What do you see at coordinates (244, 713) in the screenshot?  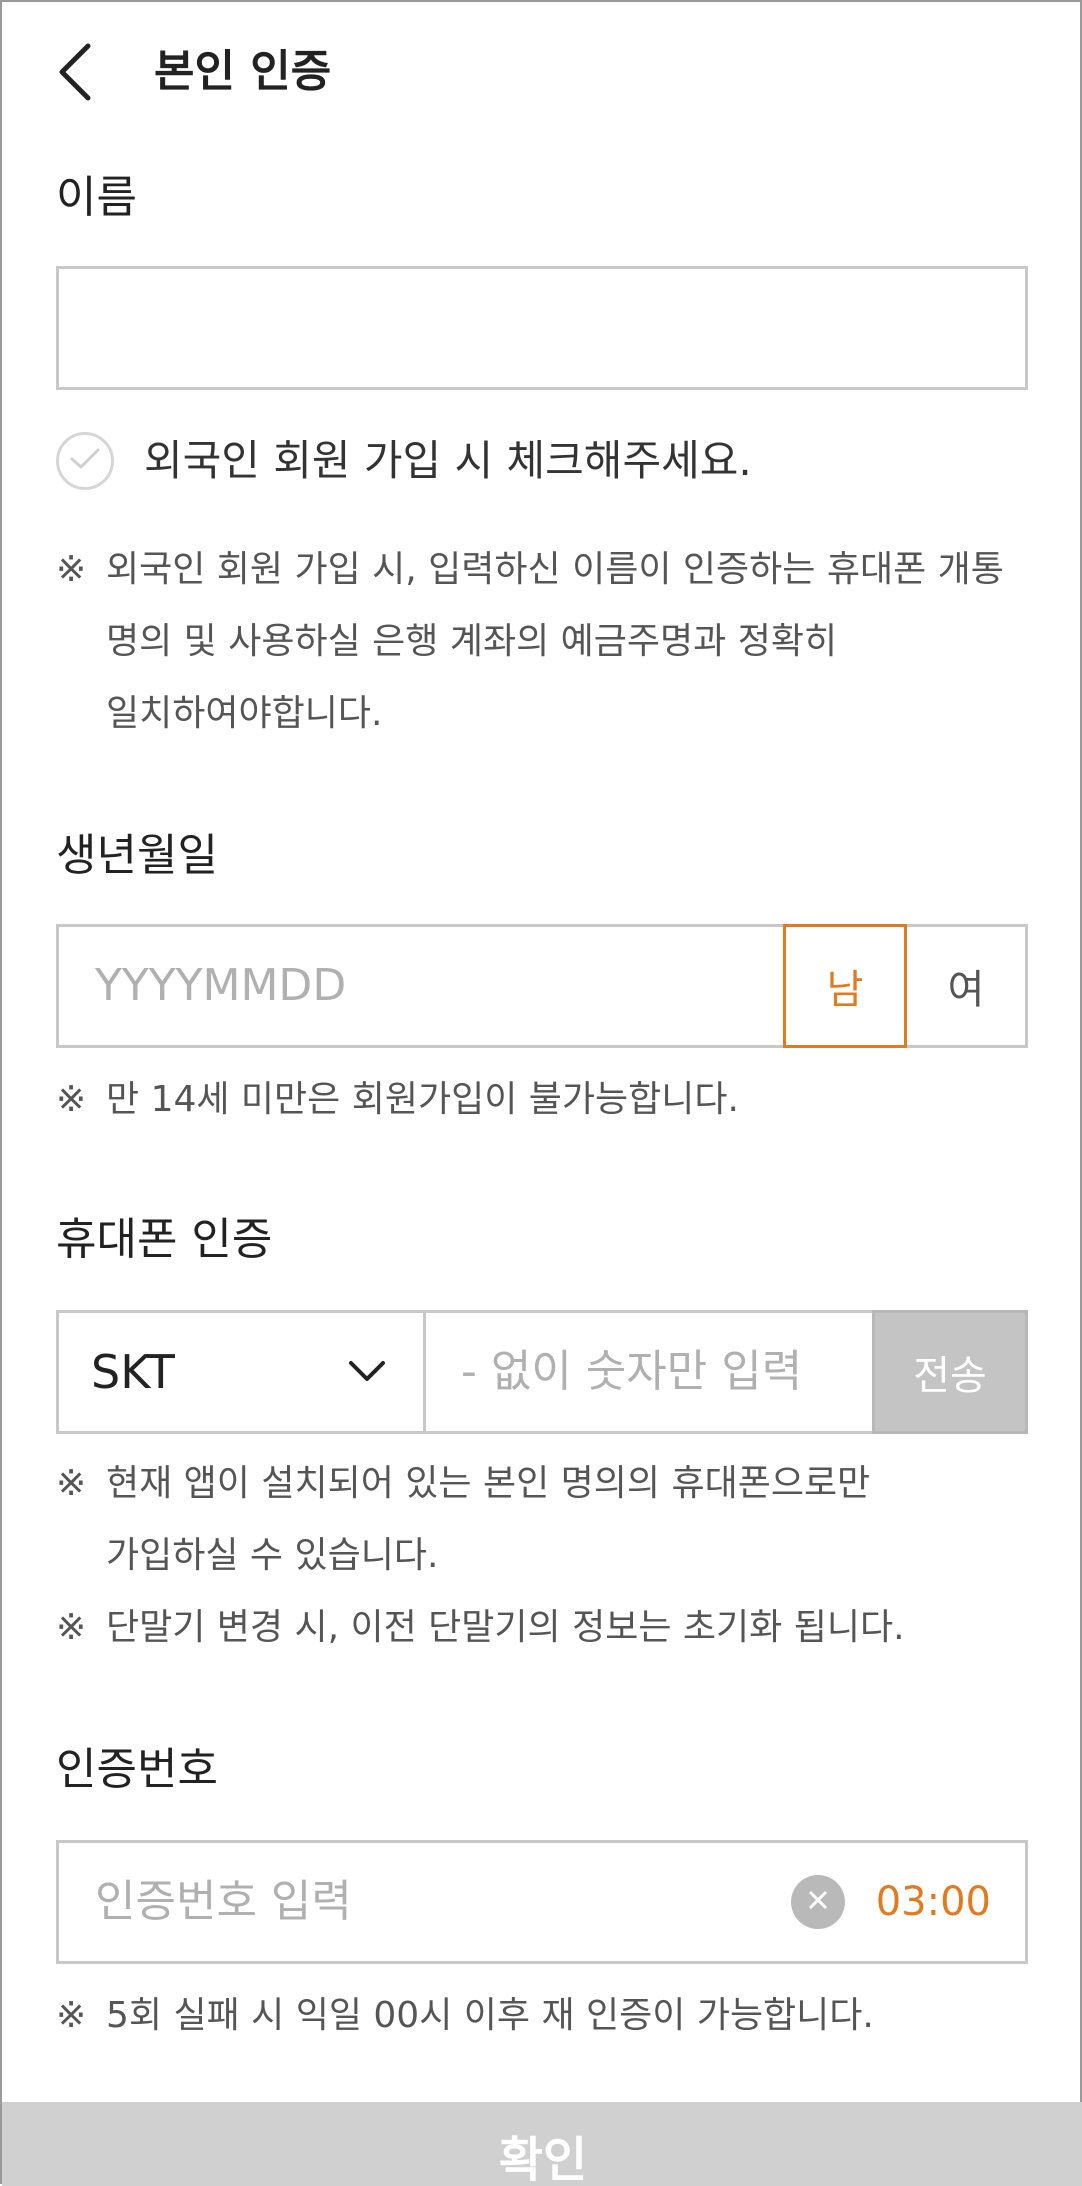 I see `foreigner-note-line: 일치하여야합니다.` at bounding box center [244, 713].